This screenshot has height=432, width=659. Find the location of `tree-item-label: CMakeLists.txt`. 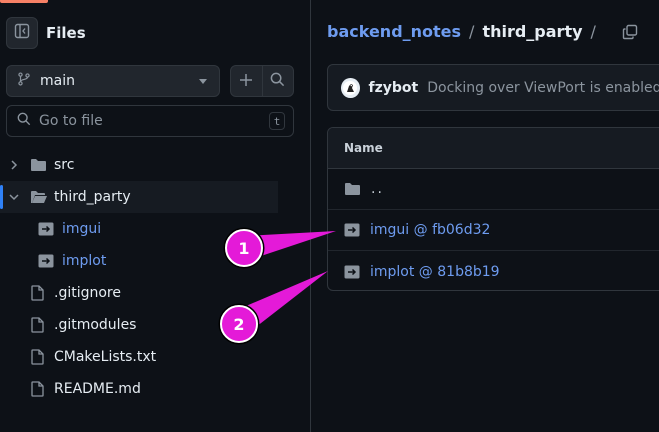

tree-item-label: CMakeLists.txt is located at coordinates (105, 357).